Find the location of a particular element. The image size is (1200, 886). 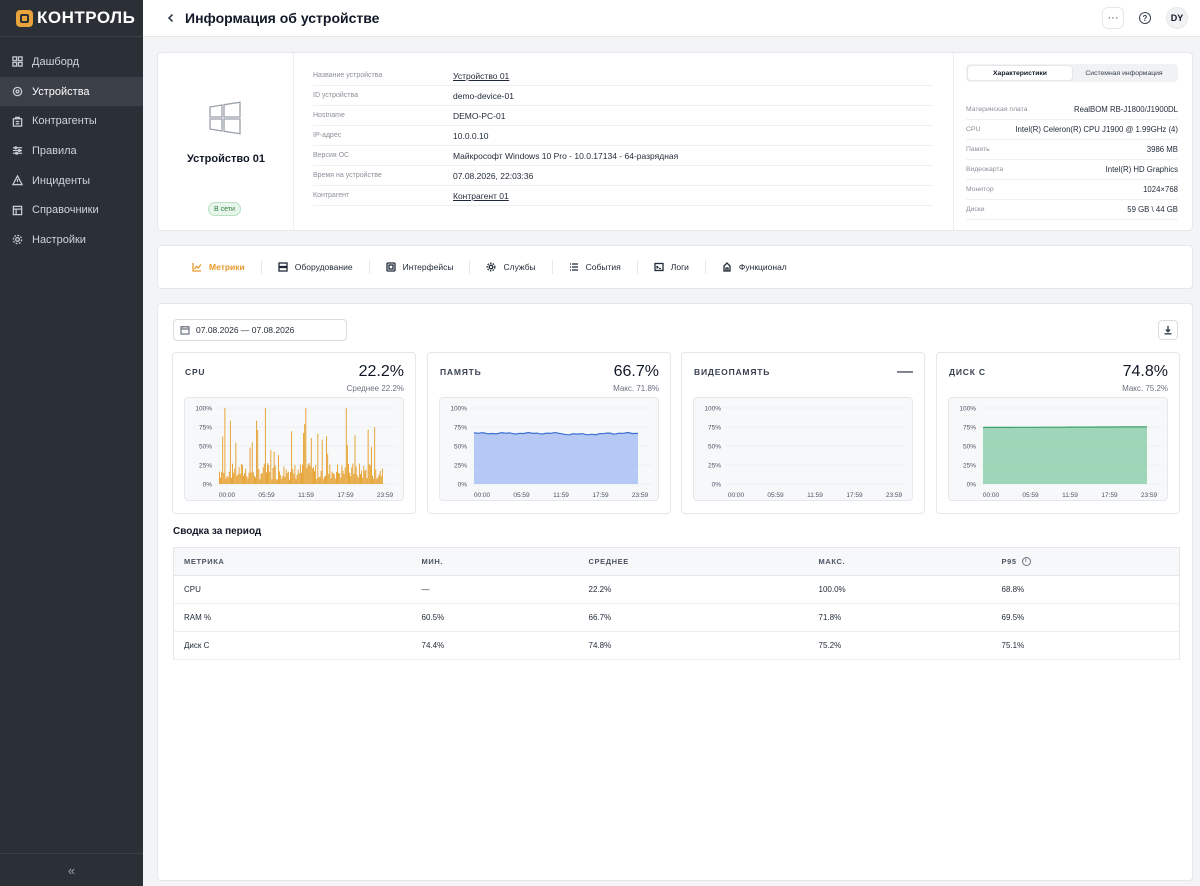

device-summary: Устройство 01 В сети is located at coordinates (226, 141).